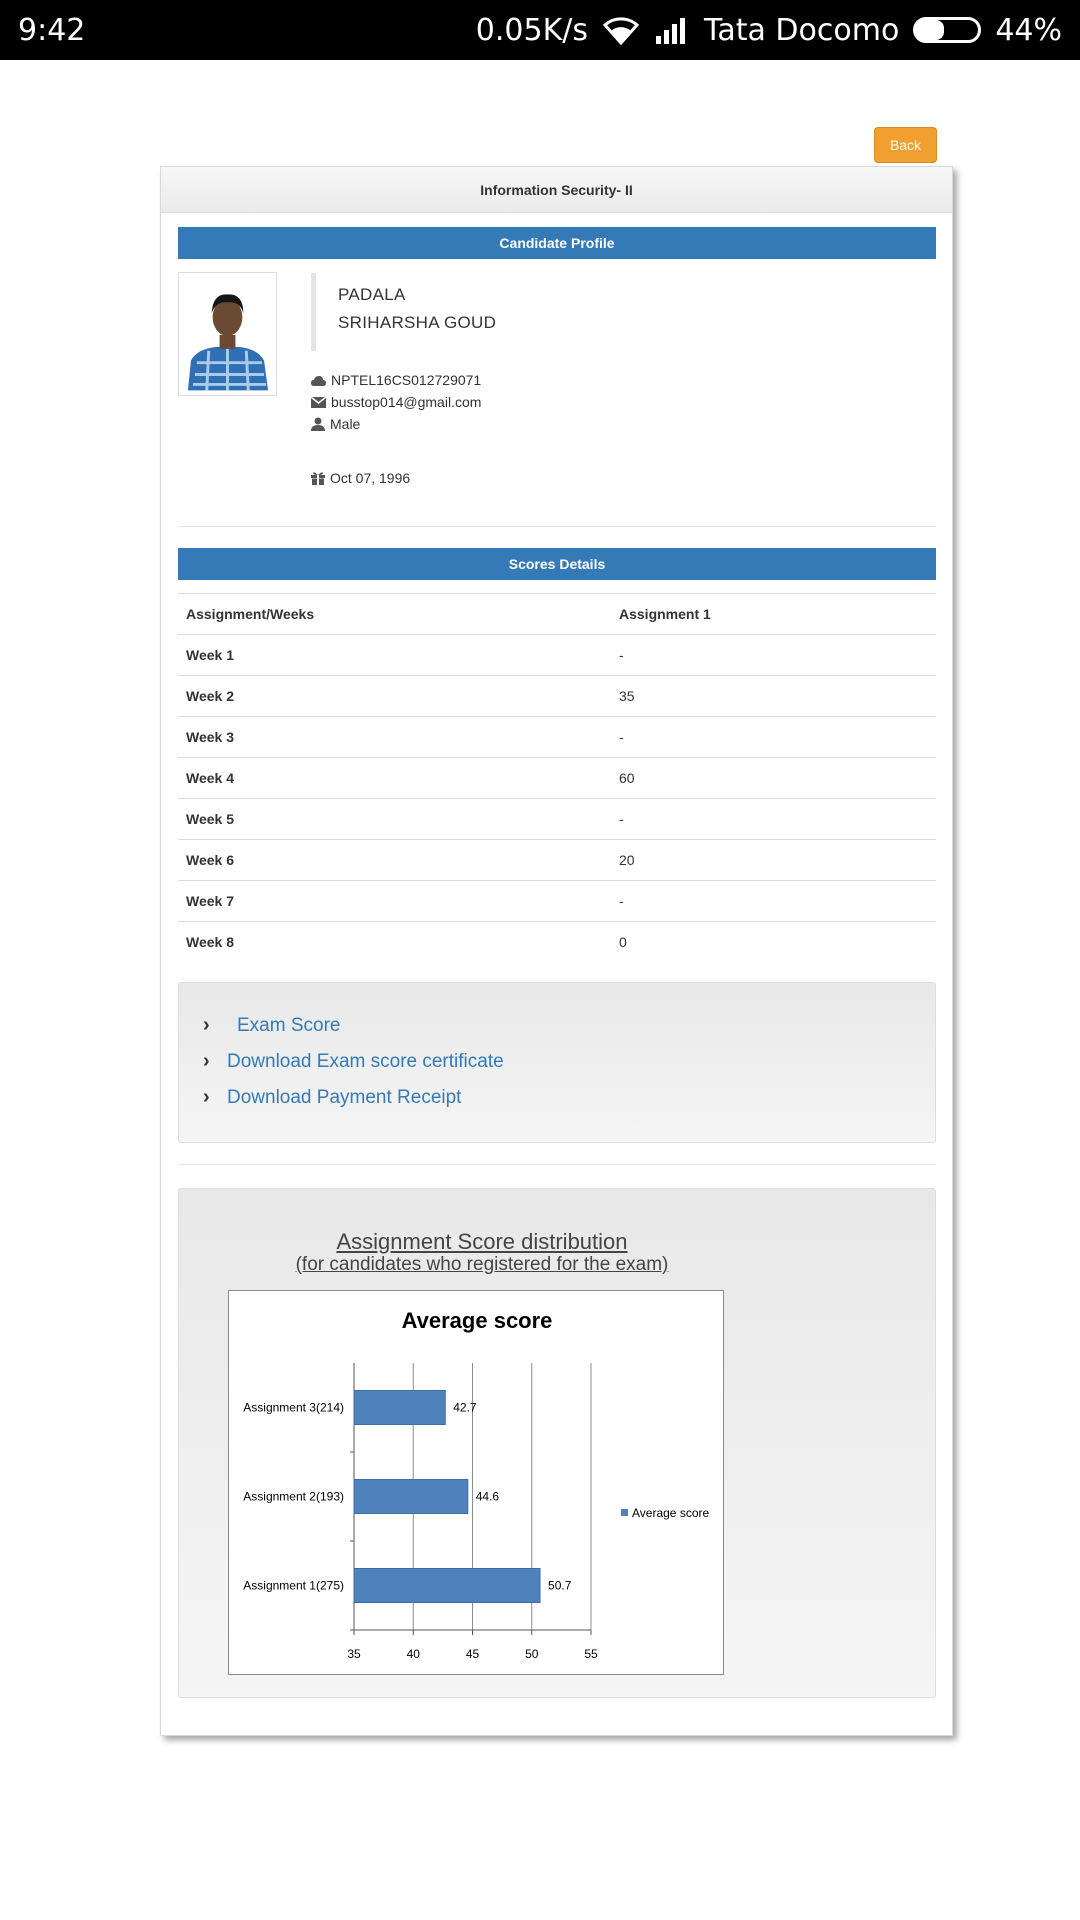  What do you see at coordinates (370, 478) in the screenshot?
I see `dob-text: Oct 07, 1996` at bounding box center [370, 478].